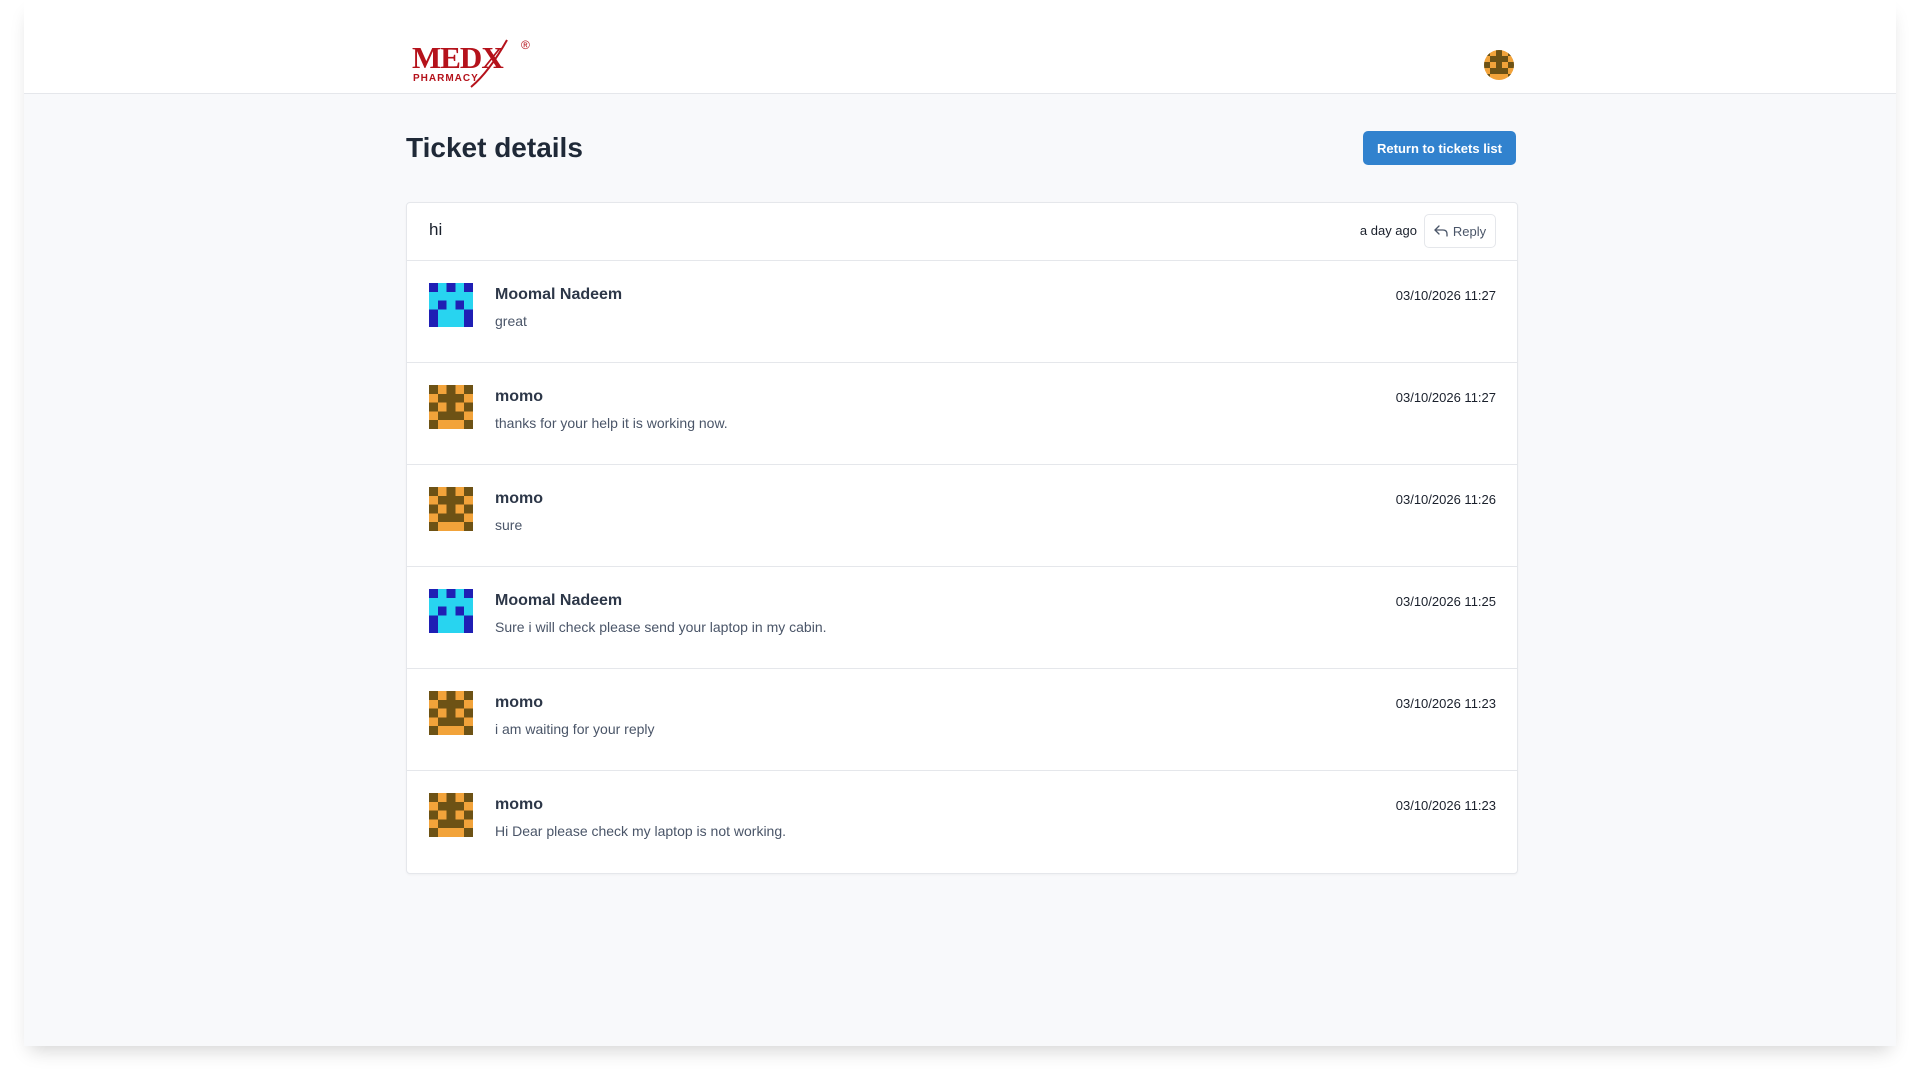 The width and height of the screenshot is (1920, 1080). I want to click on medx-pharmacy-logo: MEDX PHARMACY ®, so click(474, 64).